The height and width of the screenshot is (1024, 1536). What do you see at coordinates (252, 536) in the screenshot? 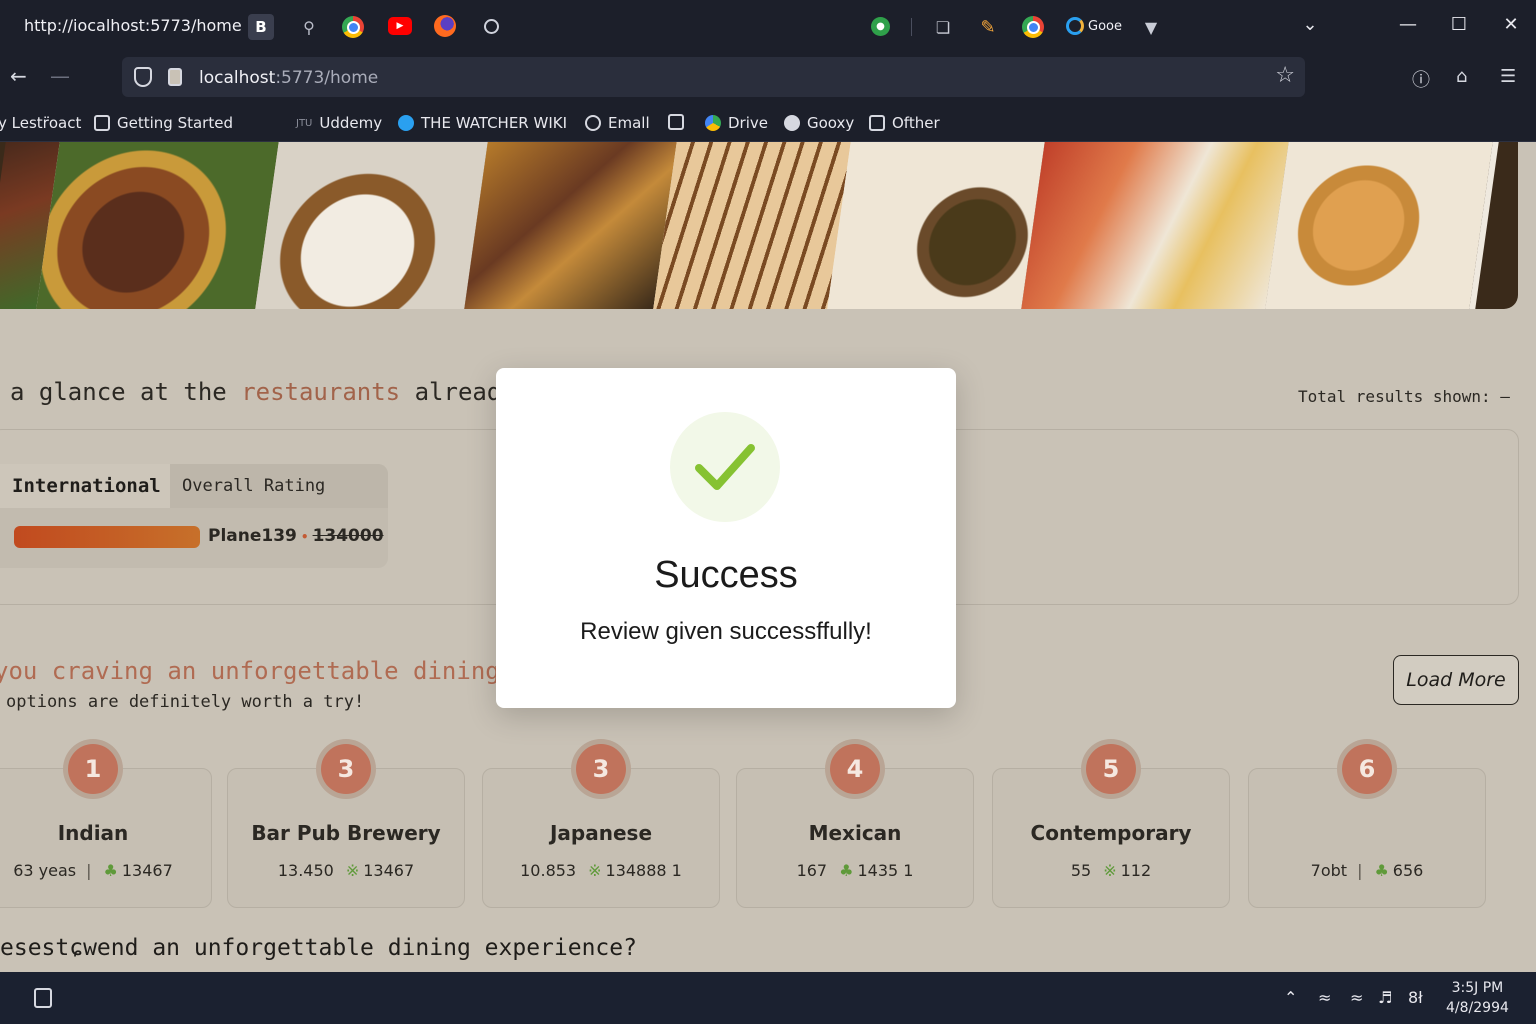
I see `rating-name: Plane139` at bounding box center [252, 536].